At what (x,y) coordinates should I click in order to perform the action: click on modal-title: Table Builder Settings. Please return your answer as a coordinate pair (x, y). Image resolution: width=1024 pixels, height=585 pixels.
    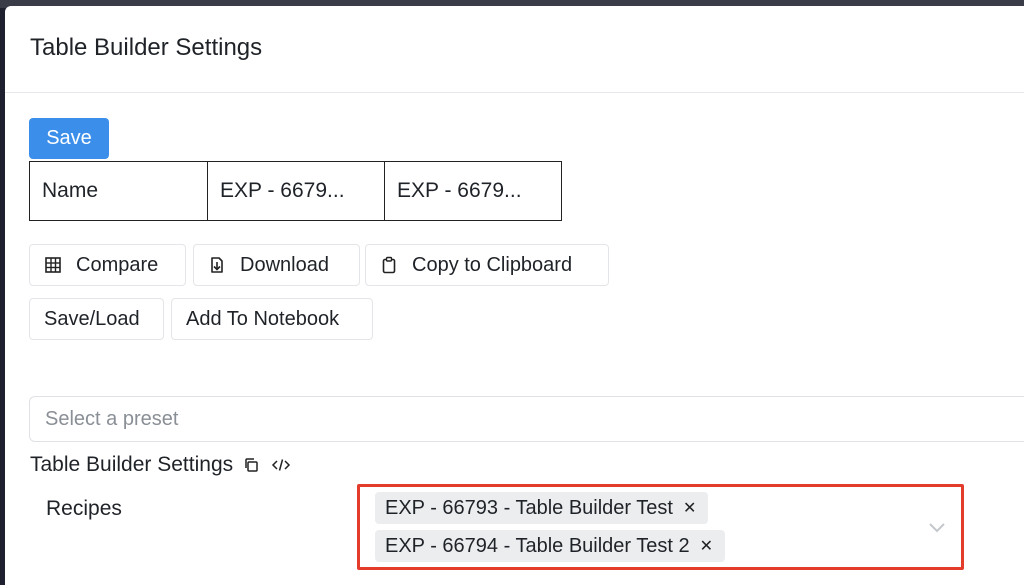
    Looking at the image, I should click on (146, 47).